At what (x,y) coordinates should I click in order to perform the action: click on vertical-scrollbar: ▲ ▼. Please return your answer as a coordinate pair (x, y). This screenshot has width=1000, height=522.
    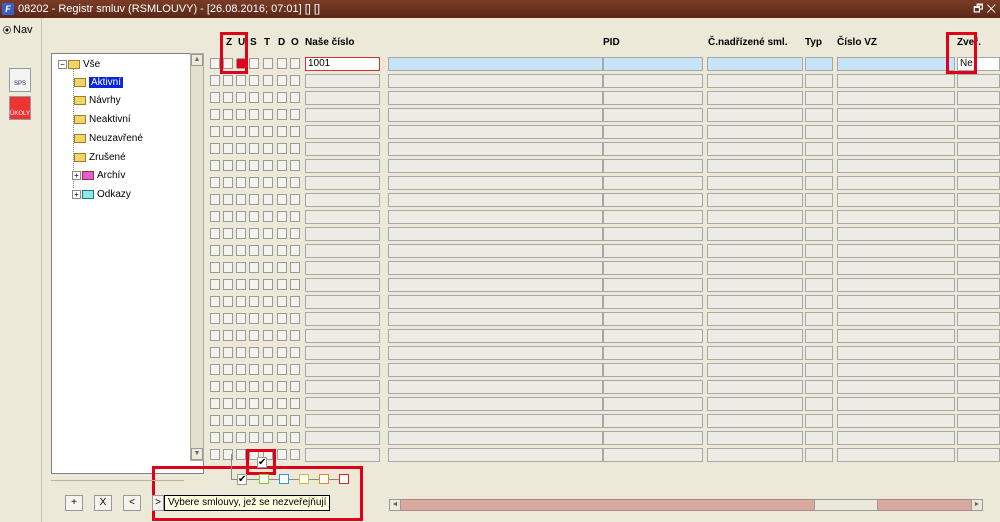
    Looking at the image, I should click on (197, 257).